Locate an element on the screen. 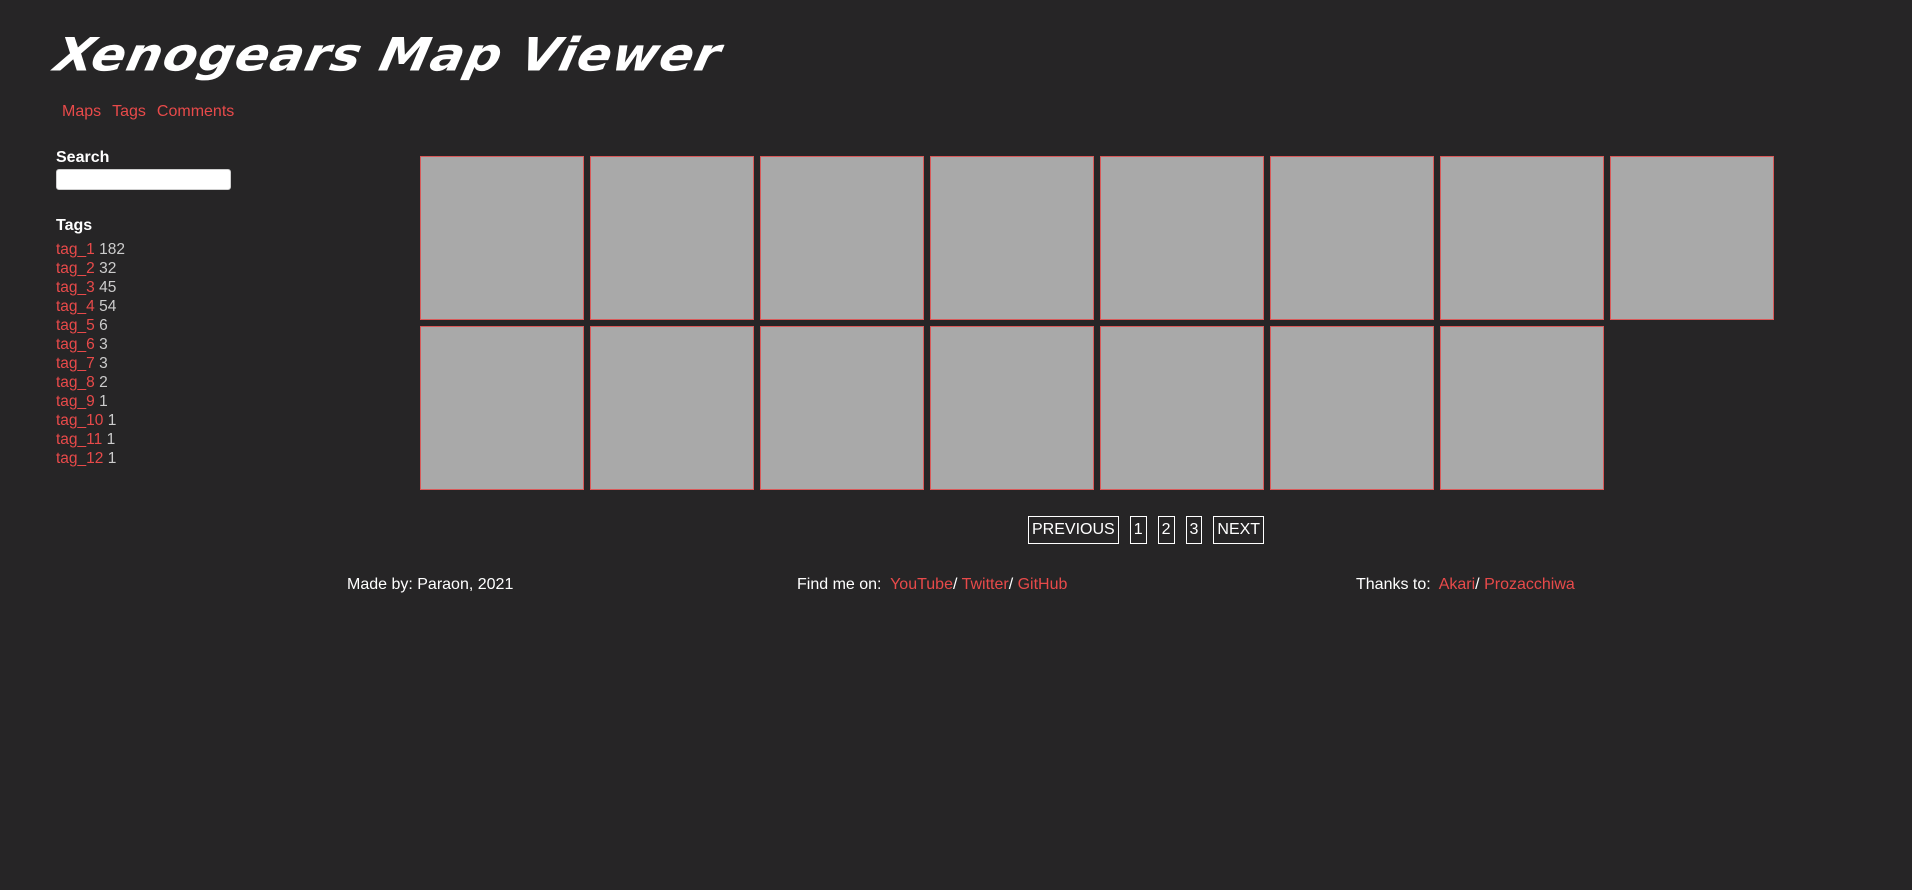  next-page-button: NEXT is located at coordinates (1239, 530).